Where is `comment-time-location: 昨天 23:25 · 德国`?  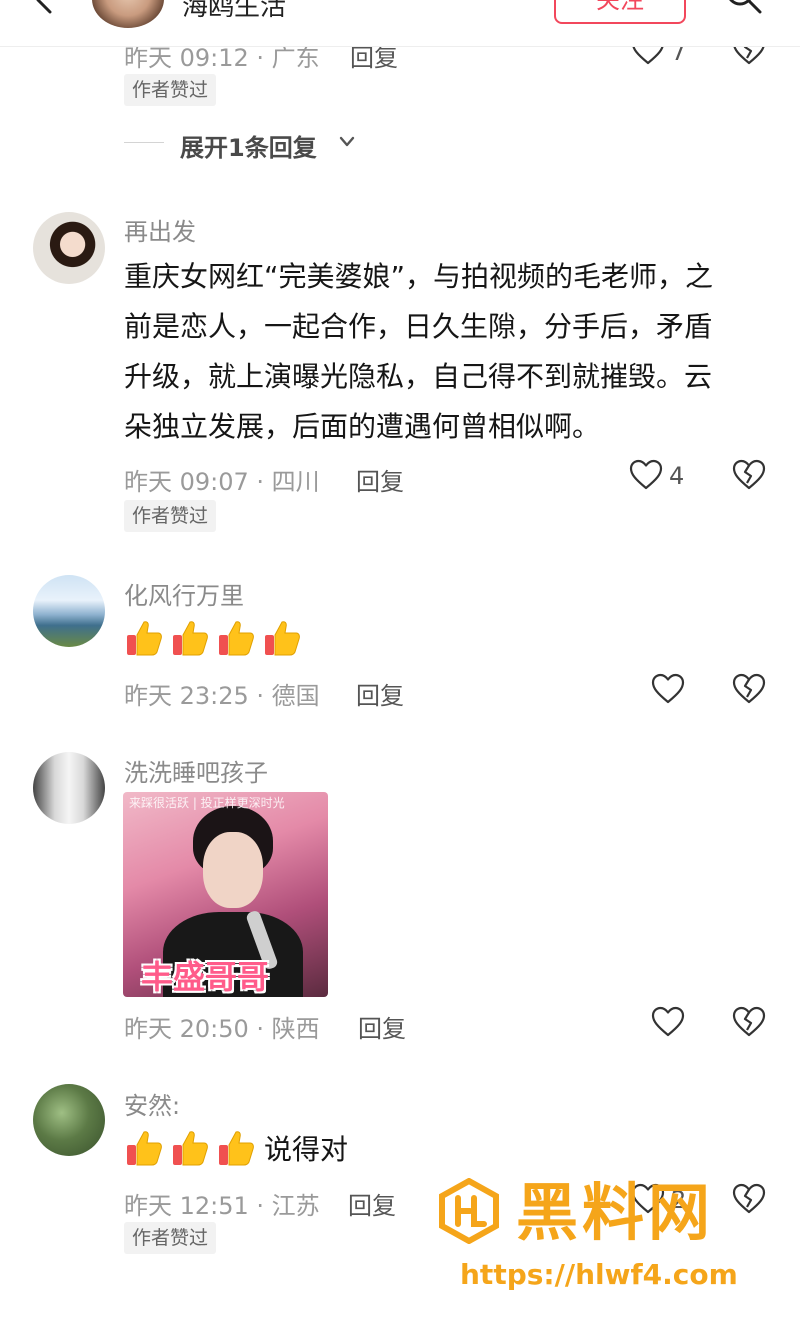 comment-time-location: 昨天 23:25 · 德国 is located at coordinates (222, 696).